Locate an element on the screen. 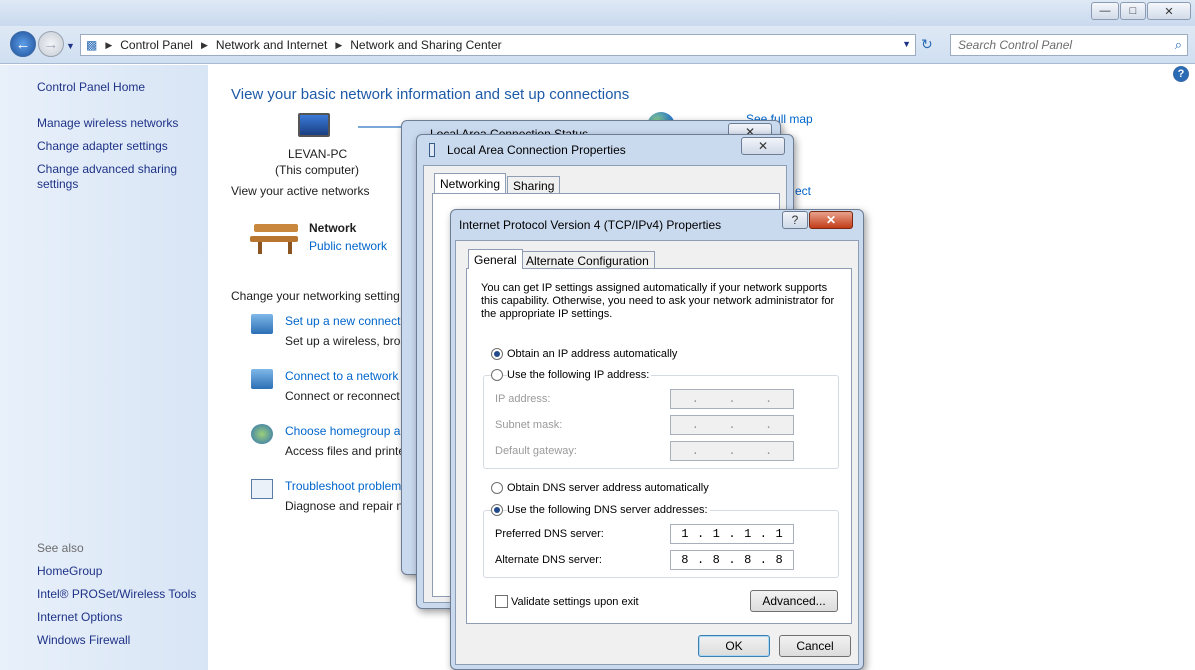 This screenshot has height=670, width=1195. see-also-firewall: Windows Firewall is located at coordinates (83, 640).